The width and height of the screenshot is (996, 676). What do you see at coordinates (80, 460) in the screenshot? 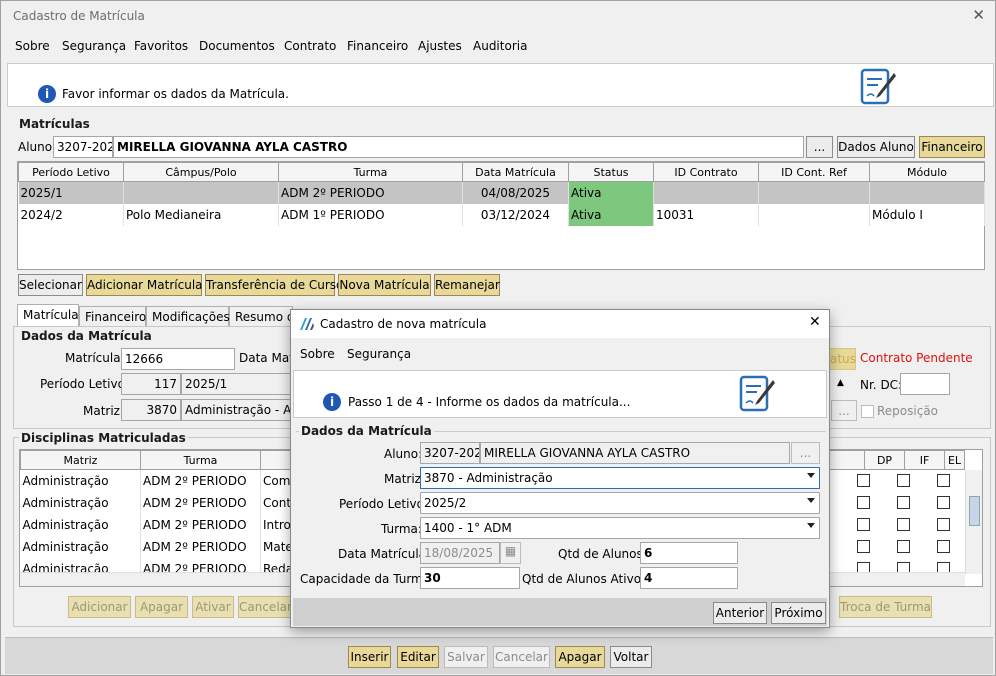
I see `col-matriz: Matriz` at bounding box center [80, 460].